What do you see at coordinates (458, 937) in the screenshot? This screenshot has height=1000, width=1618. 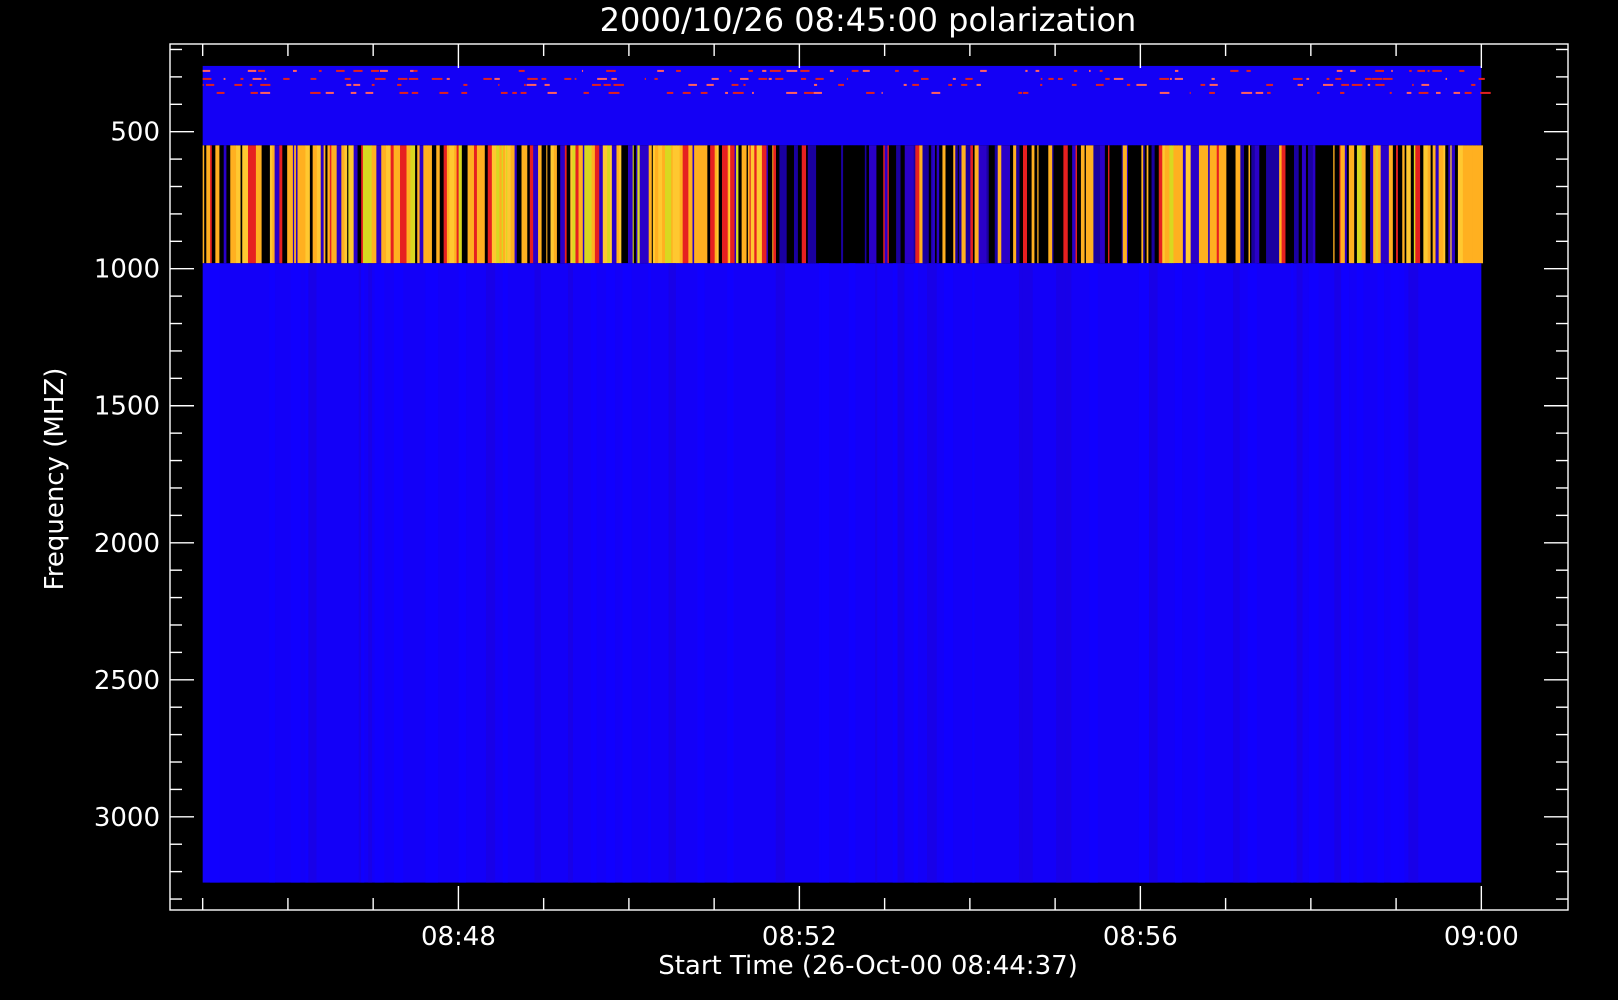 I see `x-tick-label: 08:48` at bounding box center [458, 937].